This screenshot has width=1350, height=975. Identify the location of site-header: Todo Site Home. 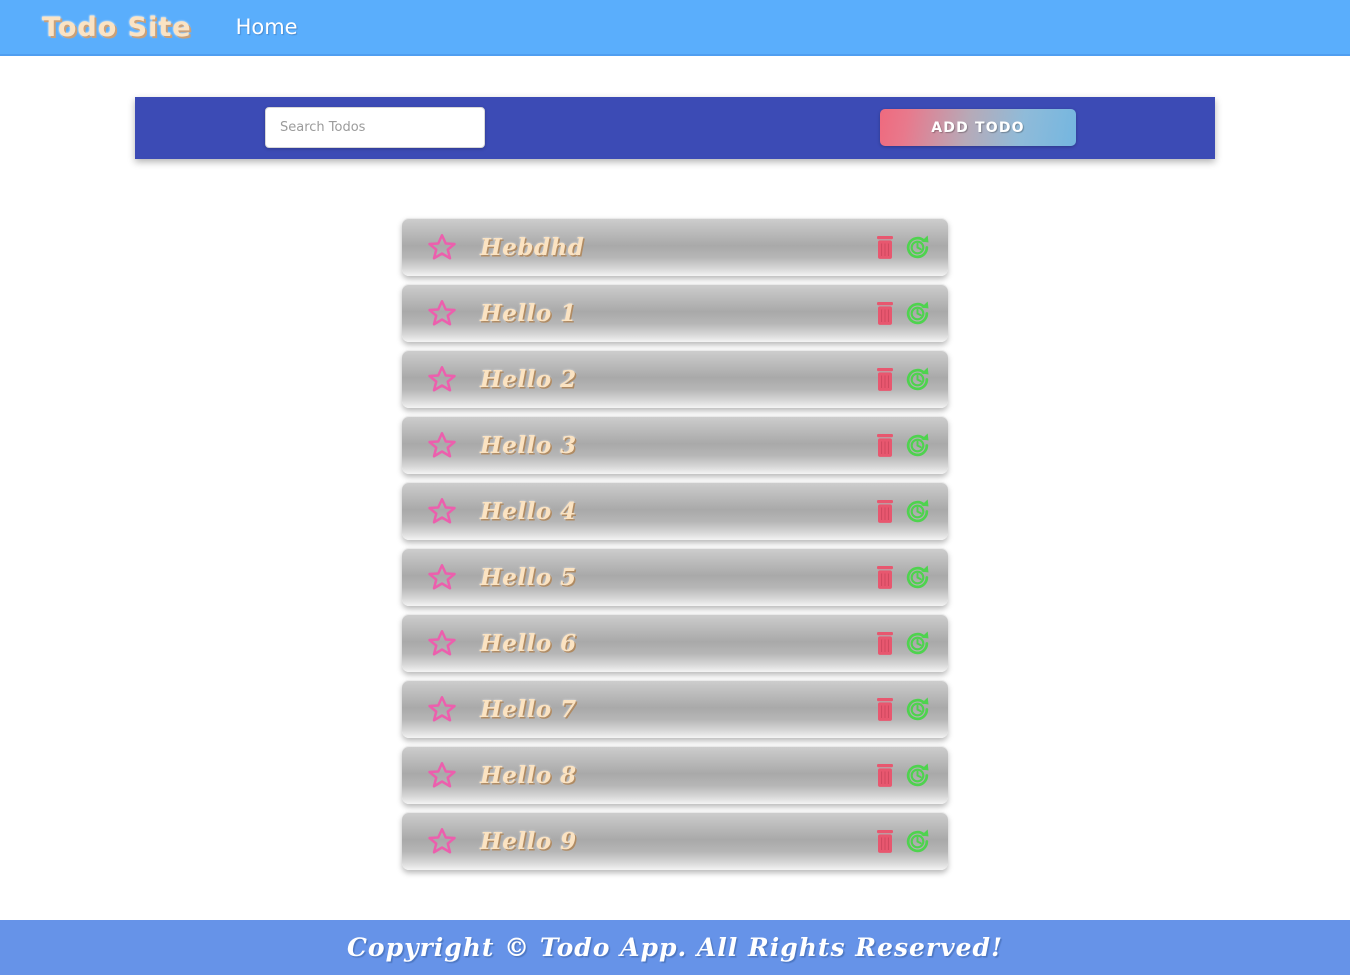
(675, 28).